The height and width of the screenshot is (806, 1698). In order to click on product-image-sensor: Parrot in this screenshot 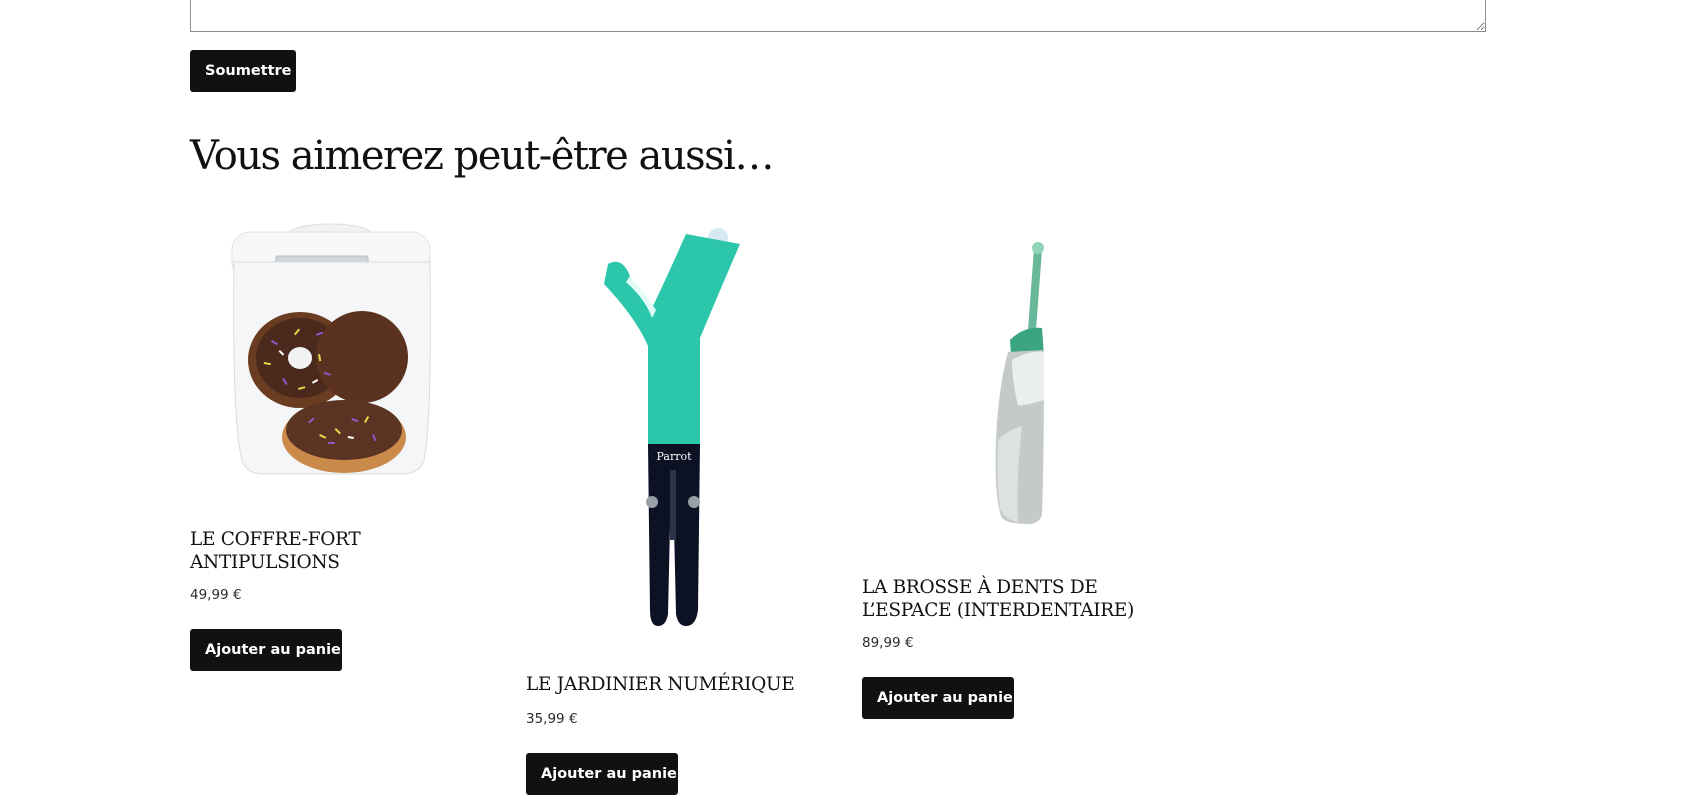, I will do `click(676, 428)`.